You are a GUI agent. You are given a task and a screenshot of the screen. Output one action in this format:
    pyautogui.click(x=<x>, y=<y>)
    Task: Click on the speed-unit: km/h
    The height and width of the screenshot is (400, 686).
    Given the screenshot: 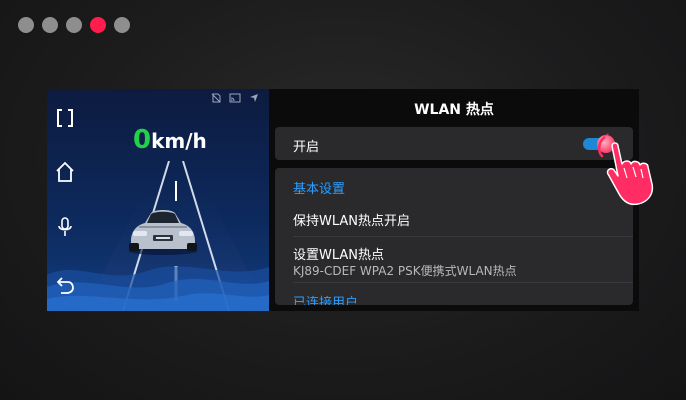 What is the action you would take?
    pyautogui.click(x=179, y=141)
    